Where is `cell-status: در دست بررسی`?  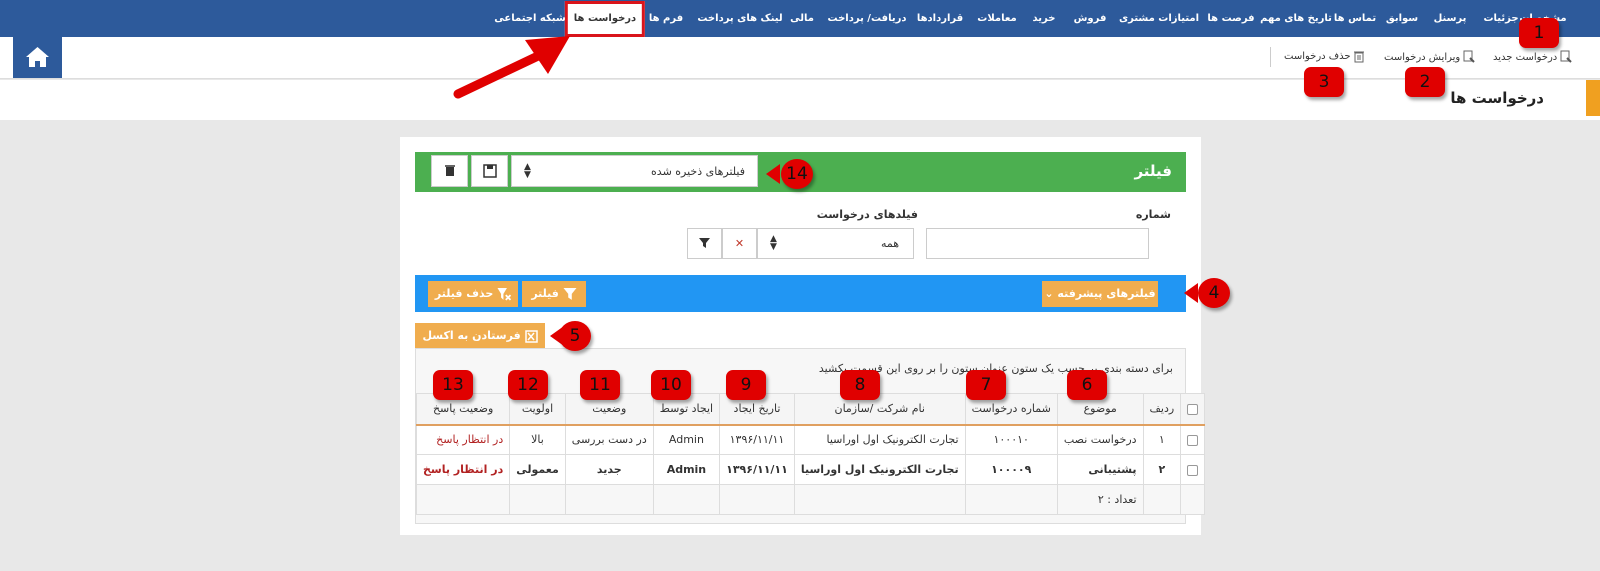
cell-status: در دست بررسی is located at coordinates (609, 439).